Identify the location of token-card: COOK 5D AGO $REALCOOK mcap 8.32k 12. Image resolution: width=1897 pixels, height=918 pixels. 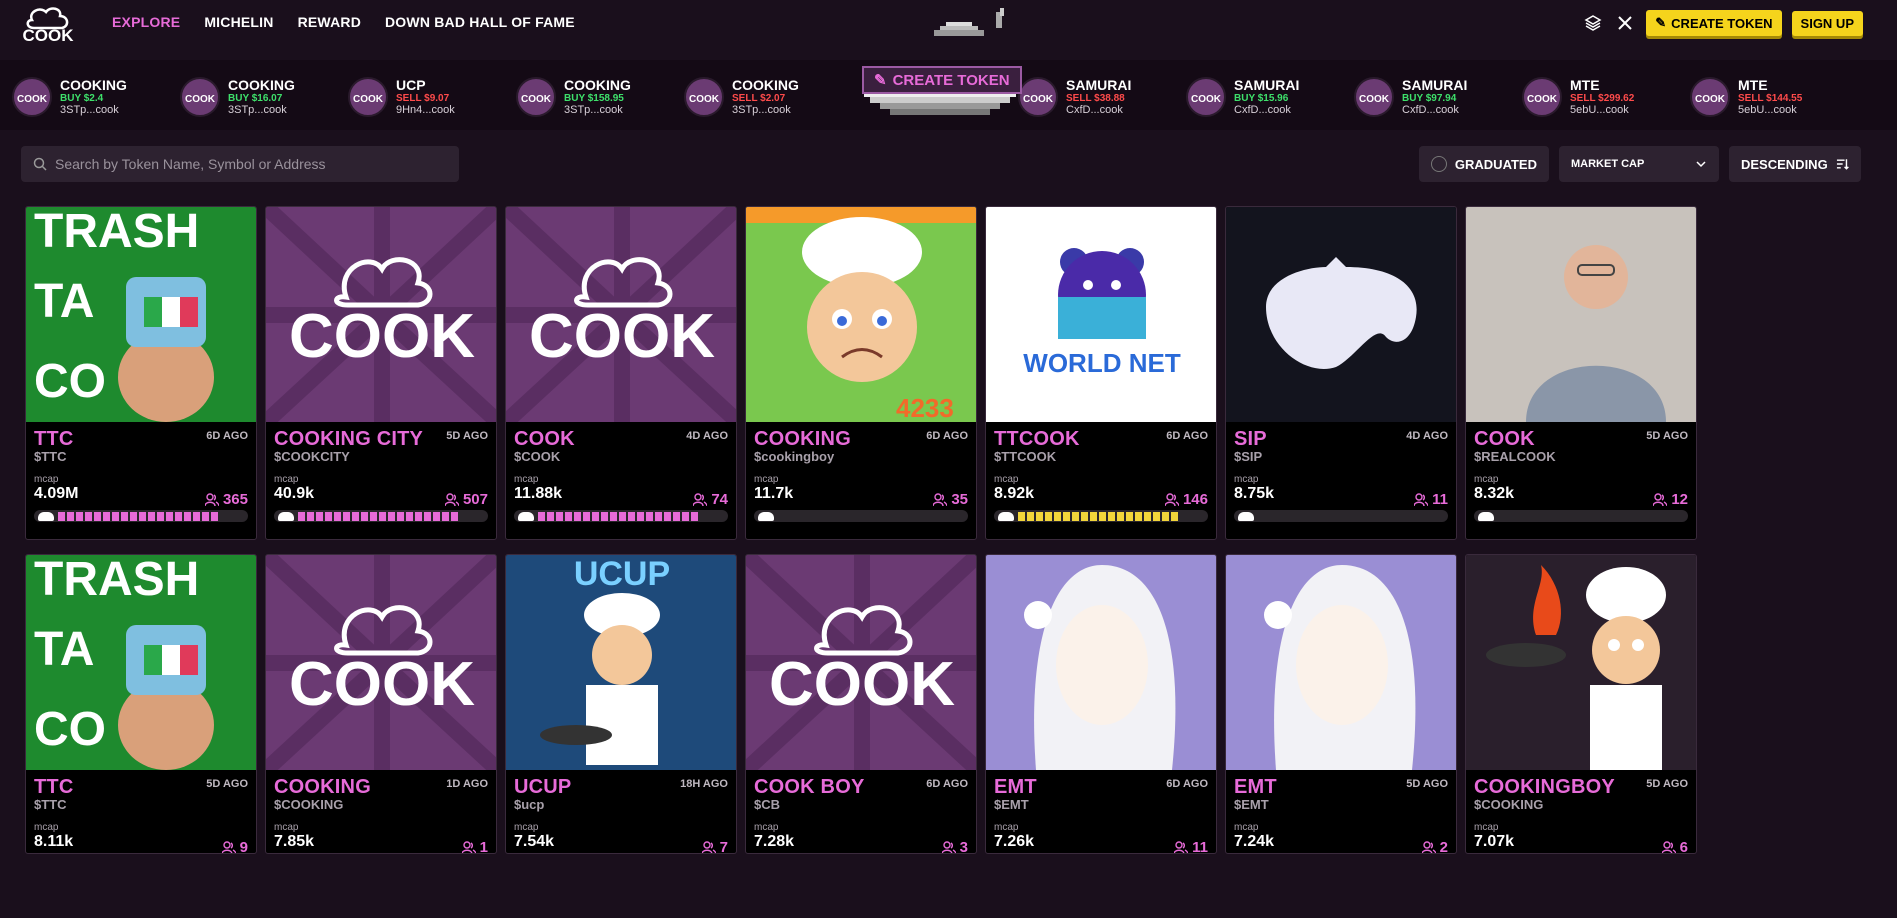
(1581, 373).